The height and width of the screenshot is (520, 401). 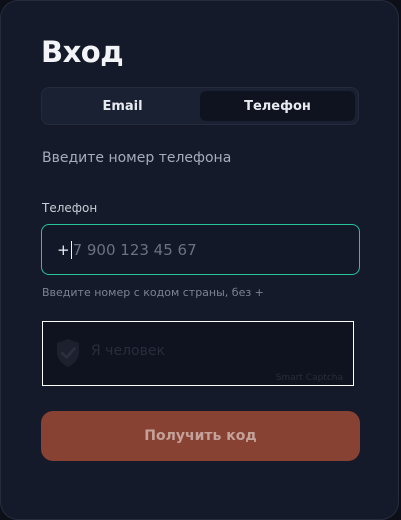 What do you see at coordinates (153, 292) in the screenshot?
I see `phone-hint: Введите номер с кодом страны, без +` at bounding box center [153, 292].